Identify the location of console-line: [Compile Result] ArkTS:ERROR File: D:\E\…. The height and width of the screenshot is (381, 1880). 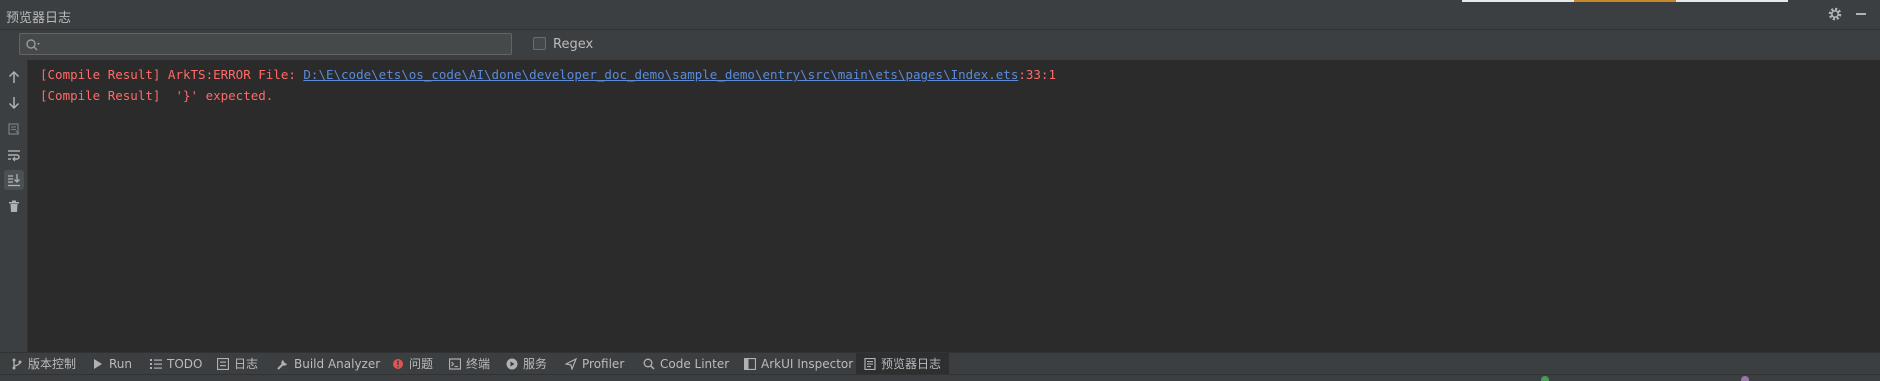
(548, 74).